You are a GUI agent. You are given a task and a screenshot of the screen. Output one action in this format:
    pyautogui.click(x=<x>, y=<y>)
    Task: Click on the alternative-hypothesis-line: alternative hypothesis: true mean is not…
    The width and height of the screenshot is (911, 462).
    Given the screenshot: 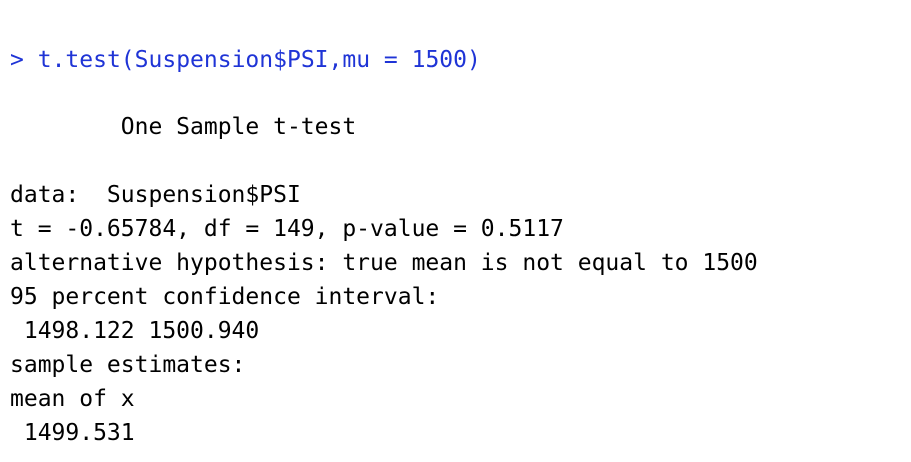 What is the action you would take?
    pyautogui.click(x=384, y=263)
    